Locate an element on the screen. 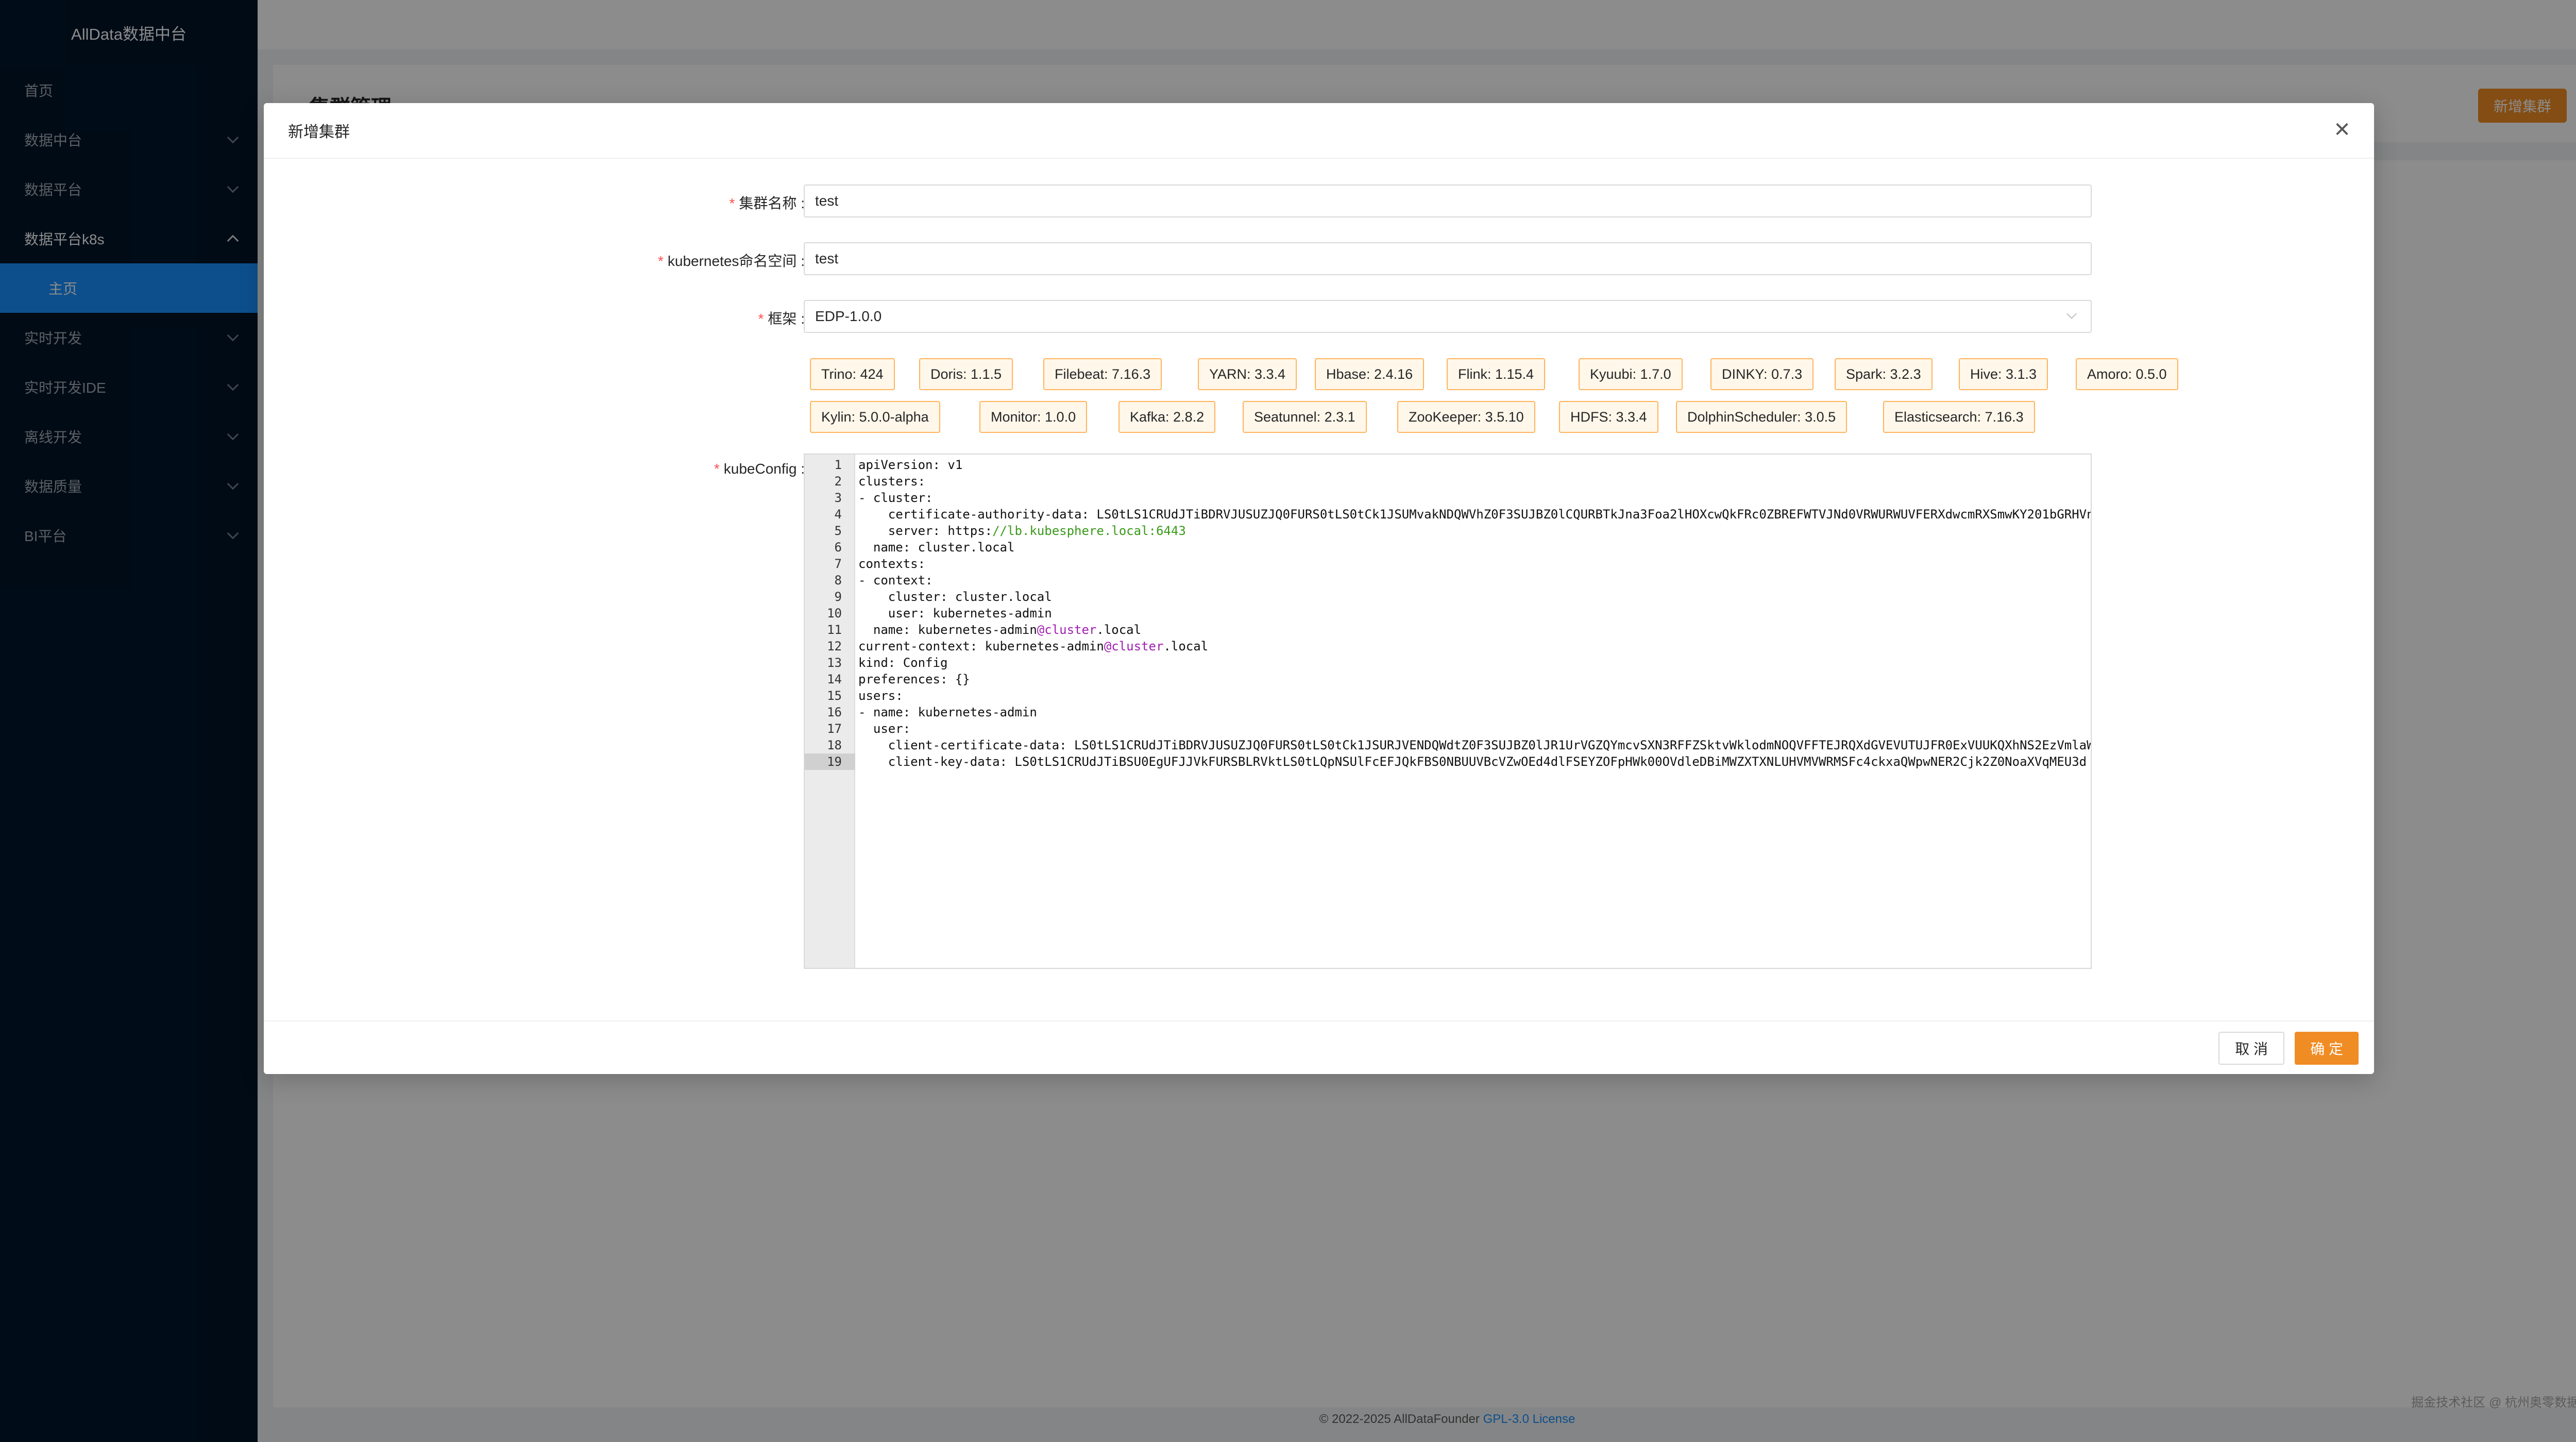 The width and height of the screenshot is (2576, 1442). component-tag: ZooKeeper: 3.5.10 is located at coordinates (1466, 417).